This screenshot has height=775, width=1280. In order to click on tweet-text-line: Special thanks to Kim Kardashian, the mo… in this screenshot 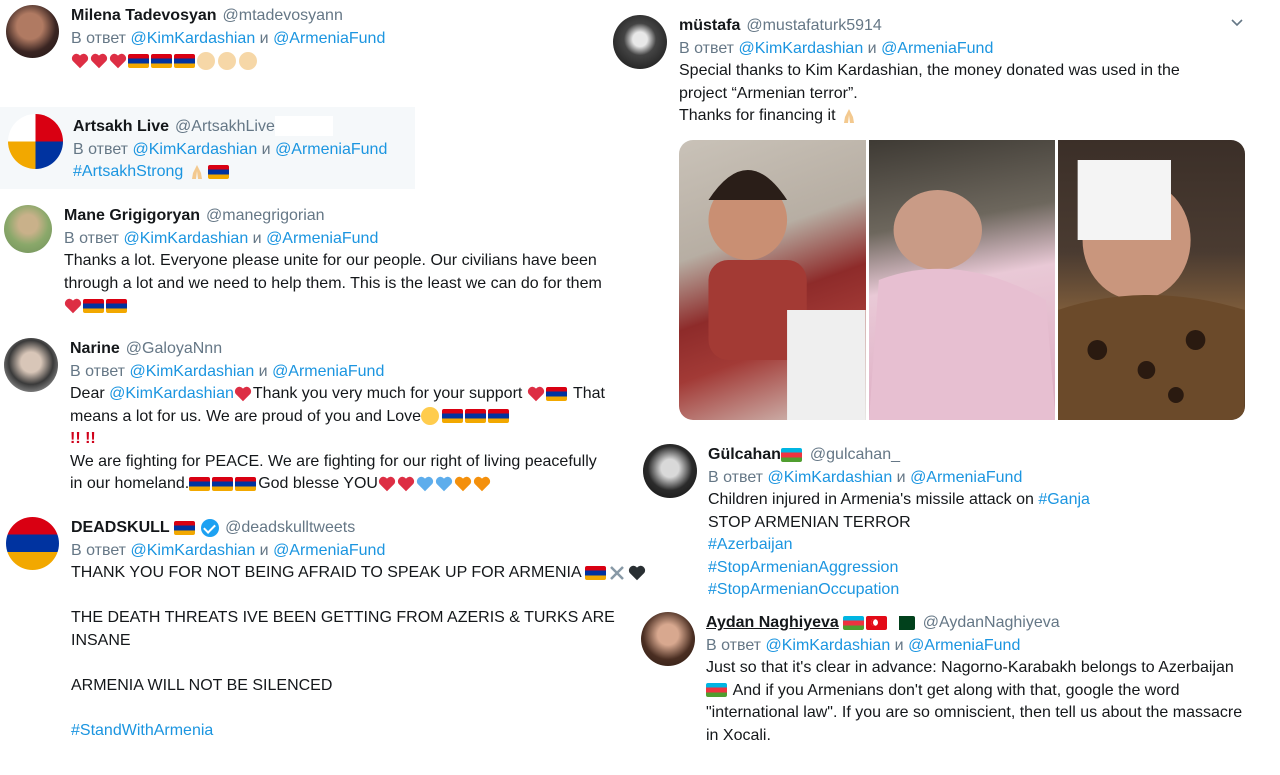, I will do `click(929, 70)`.